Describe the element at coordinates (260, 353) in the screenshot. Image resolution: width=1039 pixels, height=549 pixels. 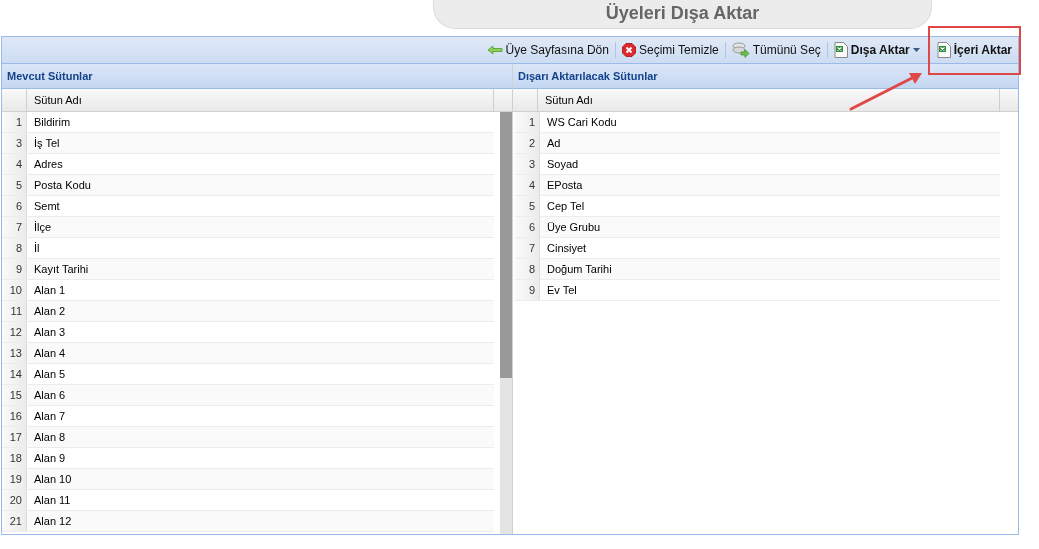
I see `grid-cell: Alan 4` at that location.